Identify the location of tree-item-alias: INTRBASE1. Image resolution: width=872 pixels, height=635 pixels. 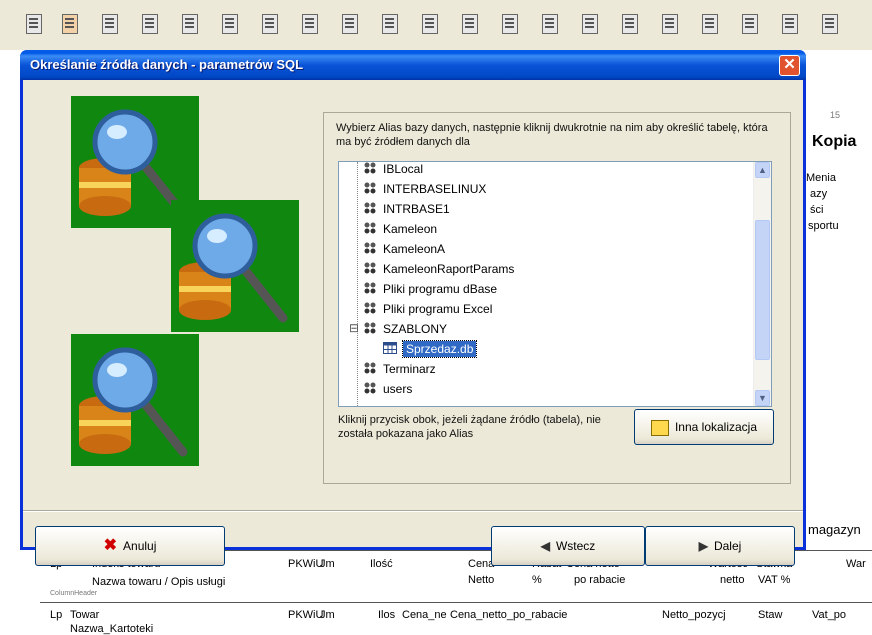
(406, 208).